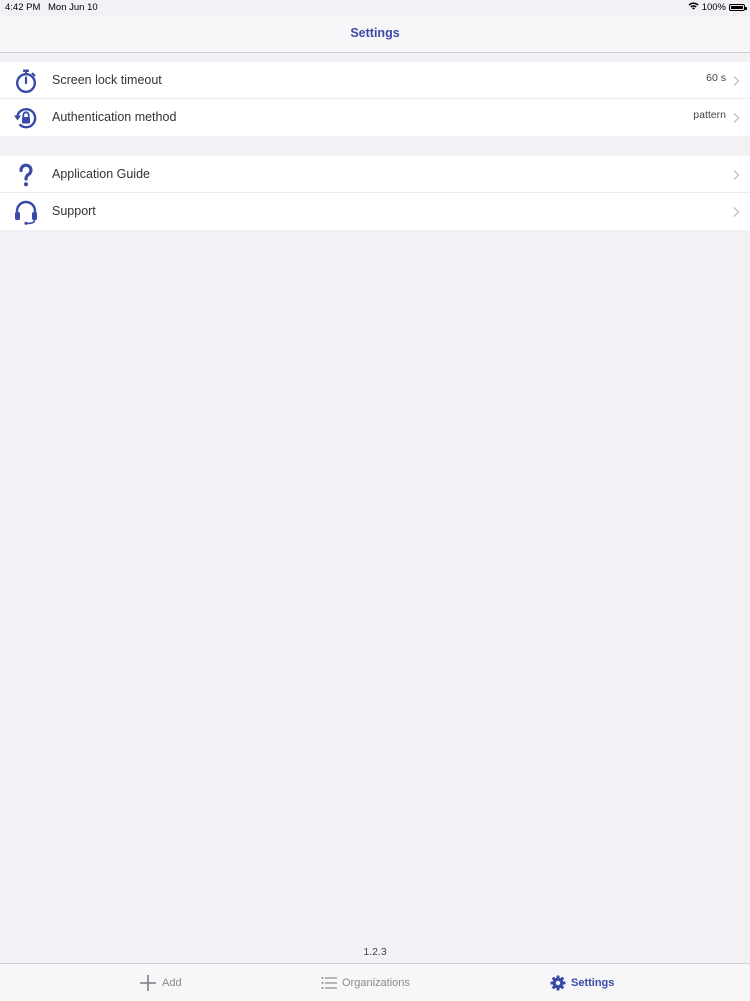 The width and height of the screenshot is (750, 1001). Describe the element at coordinates (74, 211) in the screenshot. I see `row-label: Support` at that location.